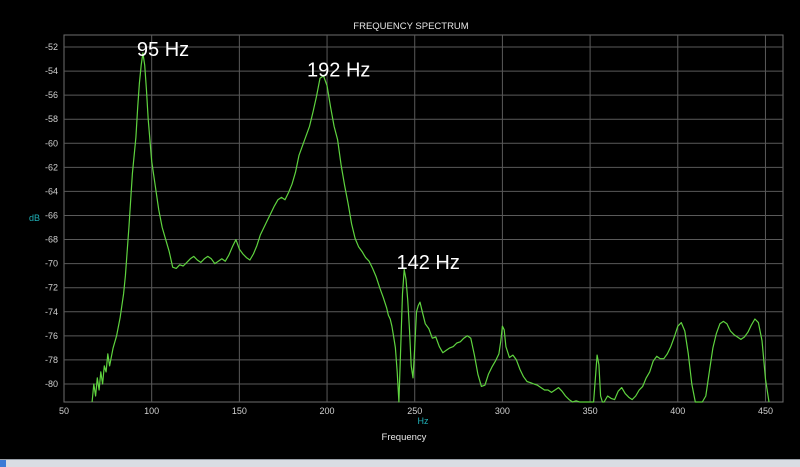 The height and width of the screenshot is (467, 800). Describe the element at coordinates (765, 411) in the screenshot. I see `x-tick-label: 450` at that location.